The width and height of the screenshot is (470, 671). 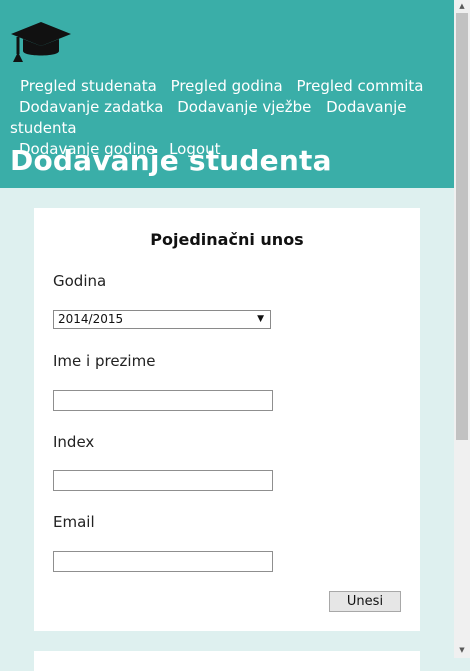 I want to click on nav-dodavanje-zadatka: Dodavanje zadatka, so click(x=91, y=107).